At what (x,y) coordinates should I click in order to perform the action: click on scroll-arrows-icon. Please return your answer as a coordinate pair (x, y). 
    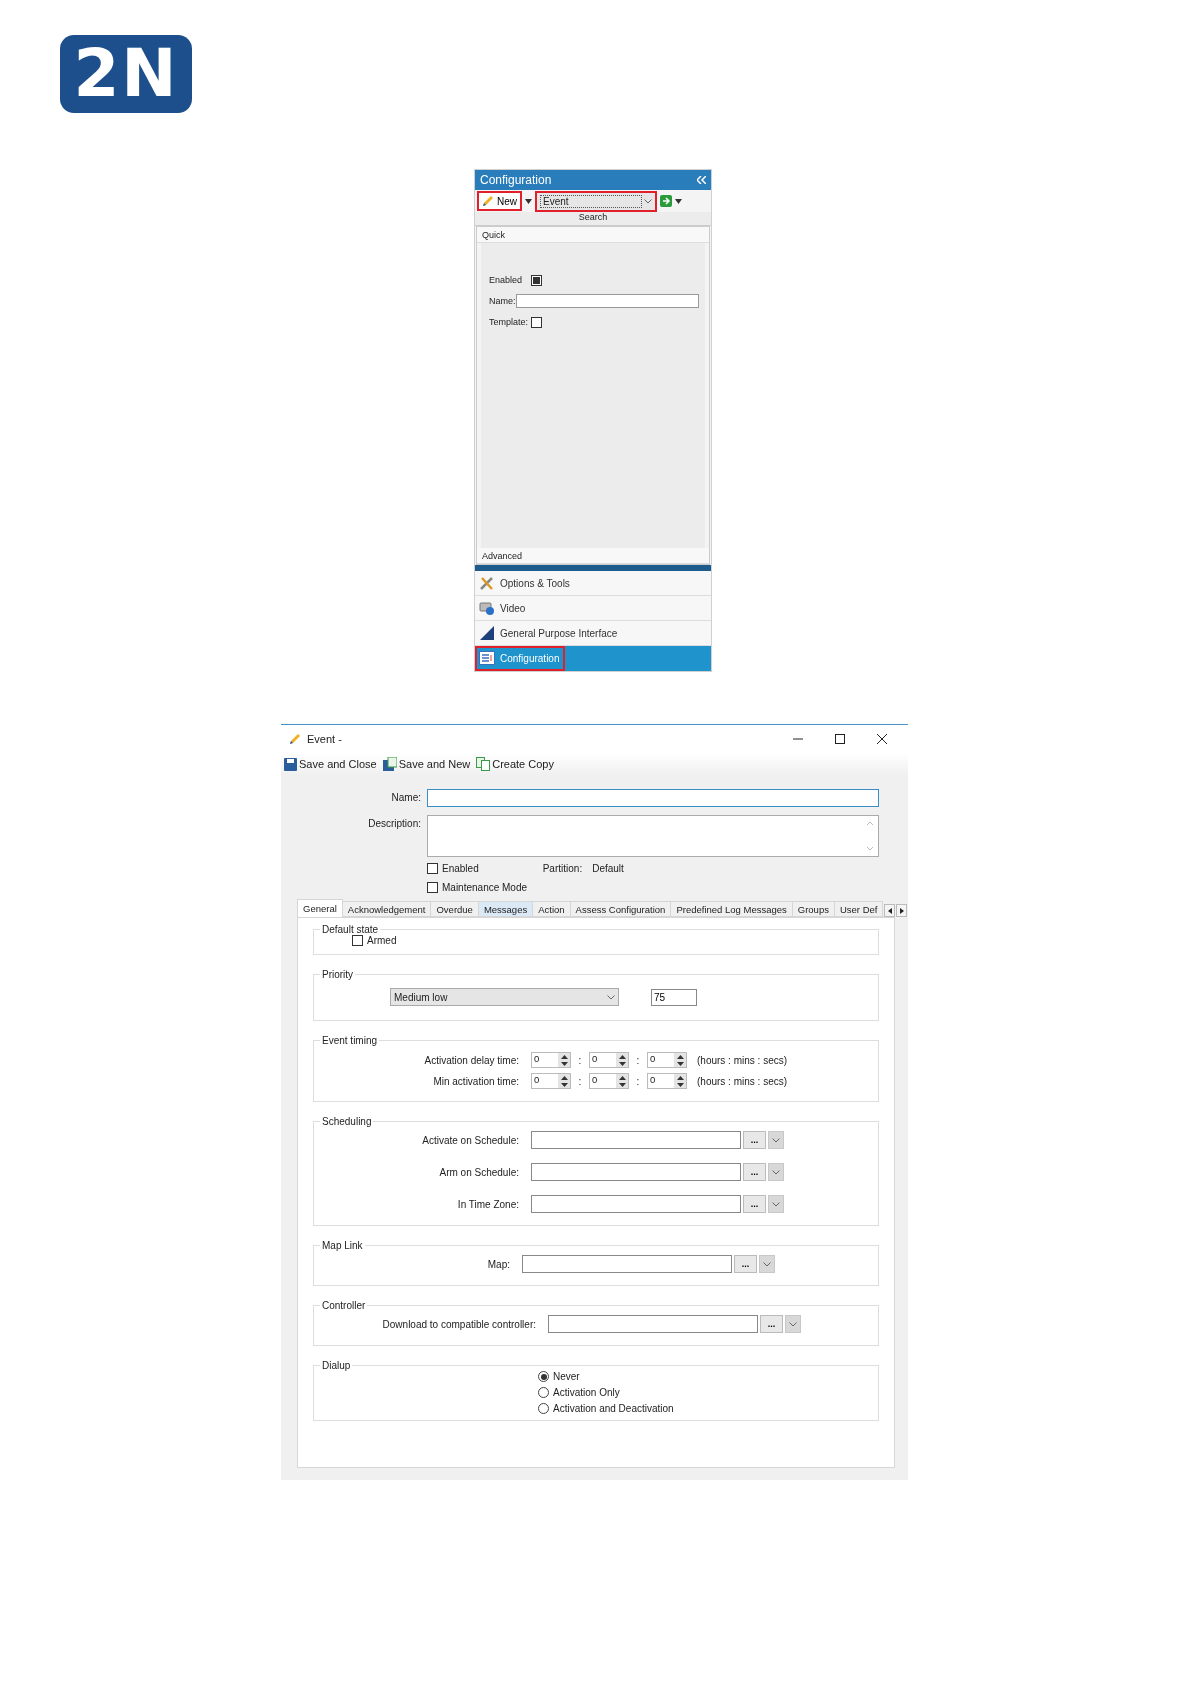
    Looking at the image, I should click on (870, 836).